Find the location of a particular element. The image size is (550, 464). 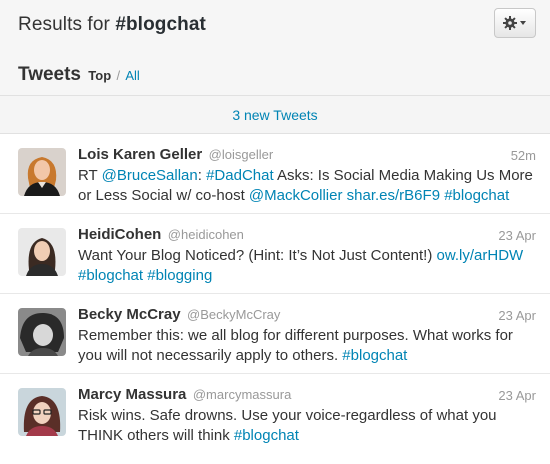

tweet-header: Becky McCray @BeckyMcCray 23 Apr is located at coordinates (307, 316).